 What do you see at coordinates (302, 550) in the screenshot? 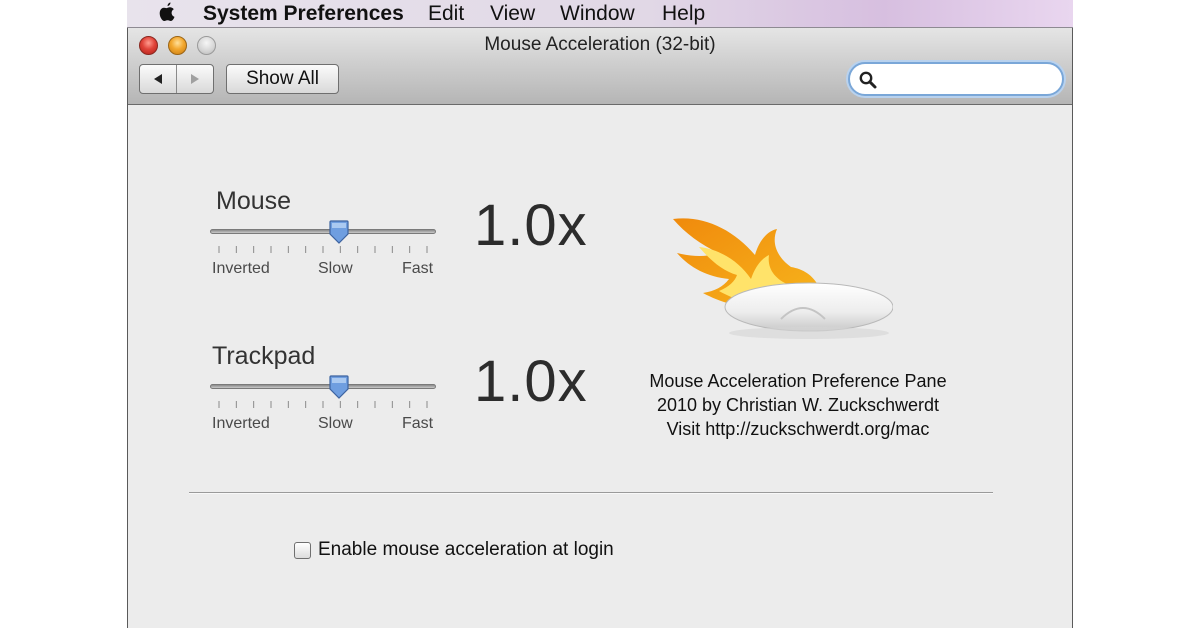
I see `enable-at-login-checkbox` at bounding box center [302, 550].